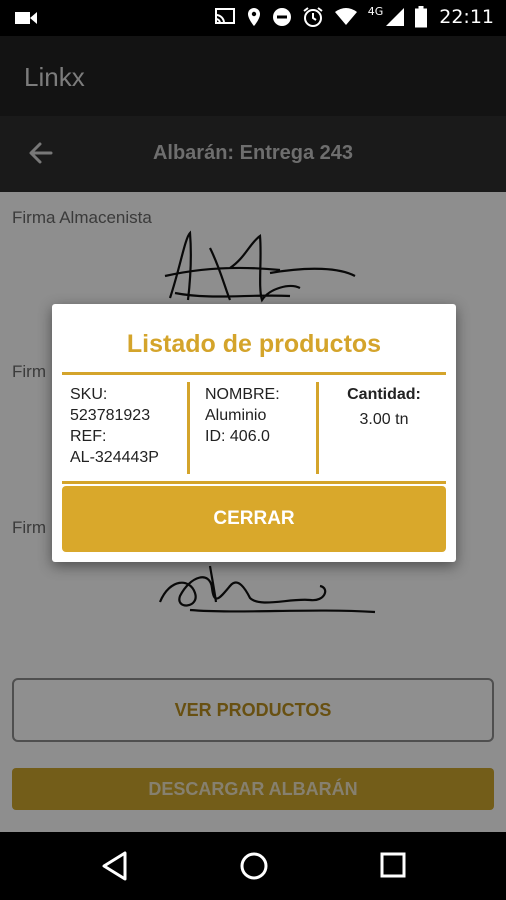 This screenshot has height=900, width=506. I want to click on video-camera-icon, so click(26, 20).